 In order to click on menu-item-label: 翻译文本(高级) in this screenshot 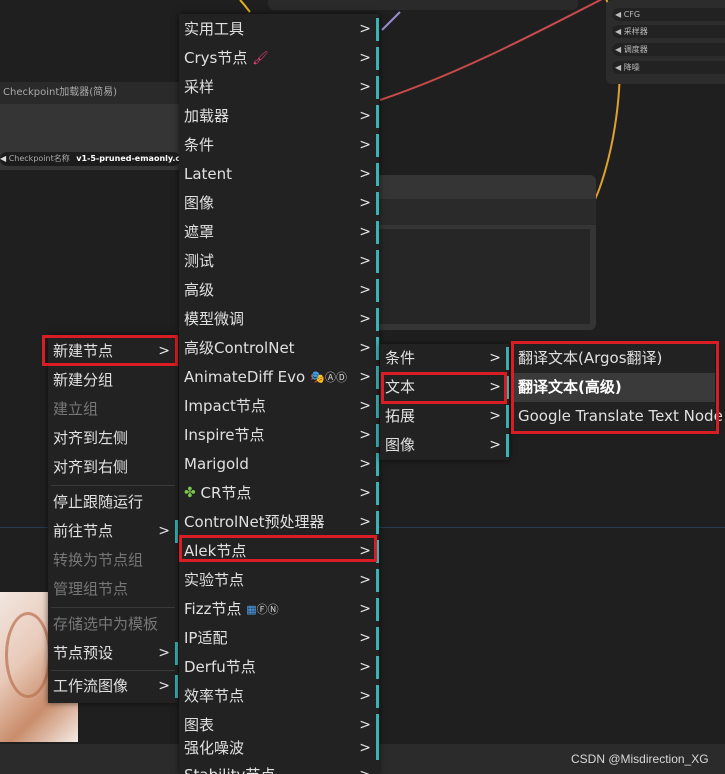, I will do `click(570, 387)`.